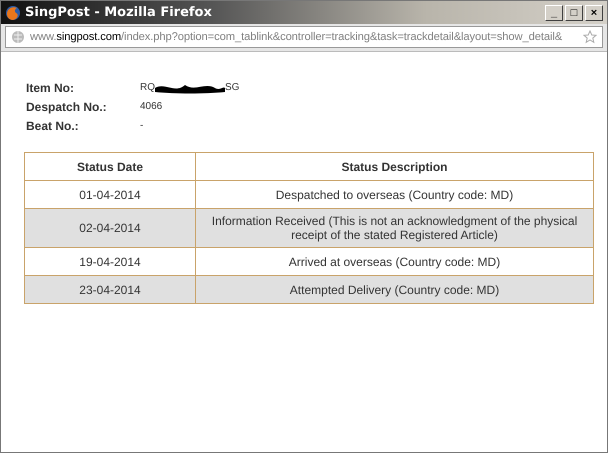  Describe the element at coordinates (53, 125) in the screenshot. I see `field-label: Beat No.:` at that location.